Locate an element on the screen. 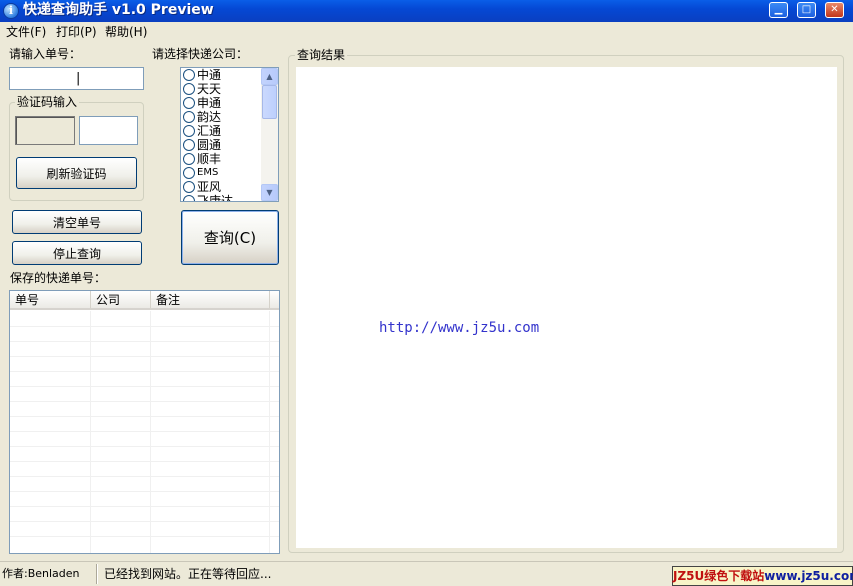 The height and width of the screenshot is (586, 853). stop-query-button: 停止查询 is located at coordinates (77, 253).